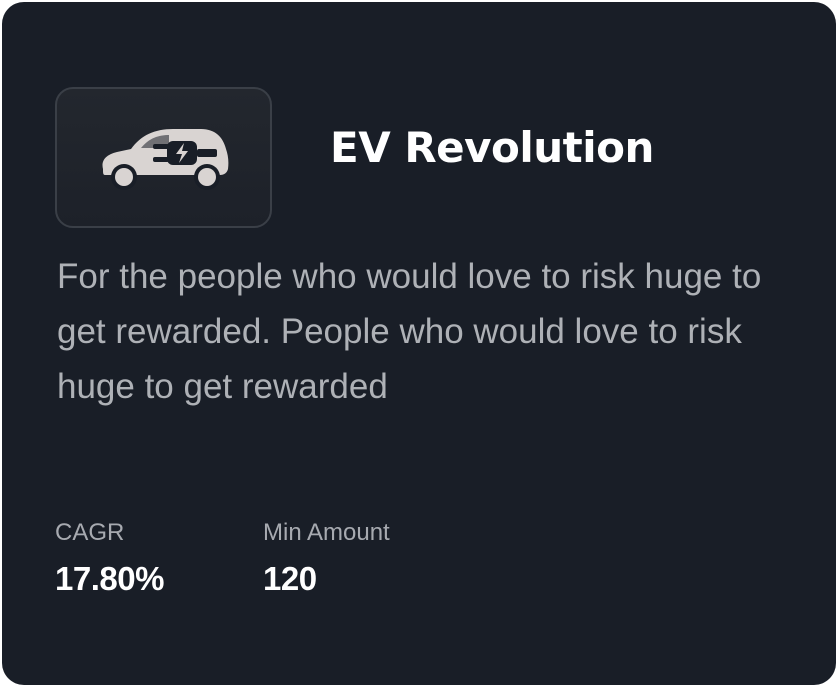 The width and height of the screenshot is (838, 687). What do you see at coordinates (109, 558) in the screenshot?
I see `cagr-stat: CAGR 17.80%` at bounding box center [109, 558].